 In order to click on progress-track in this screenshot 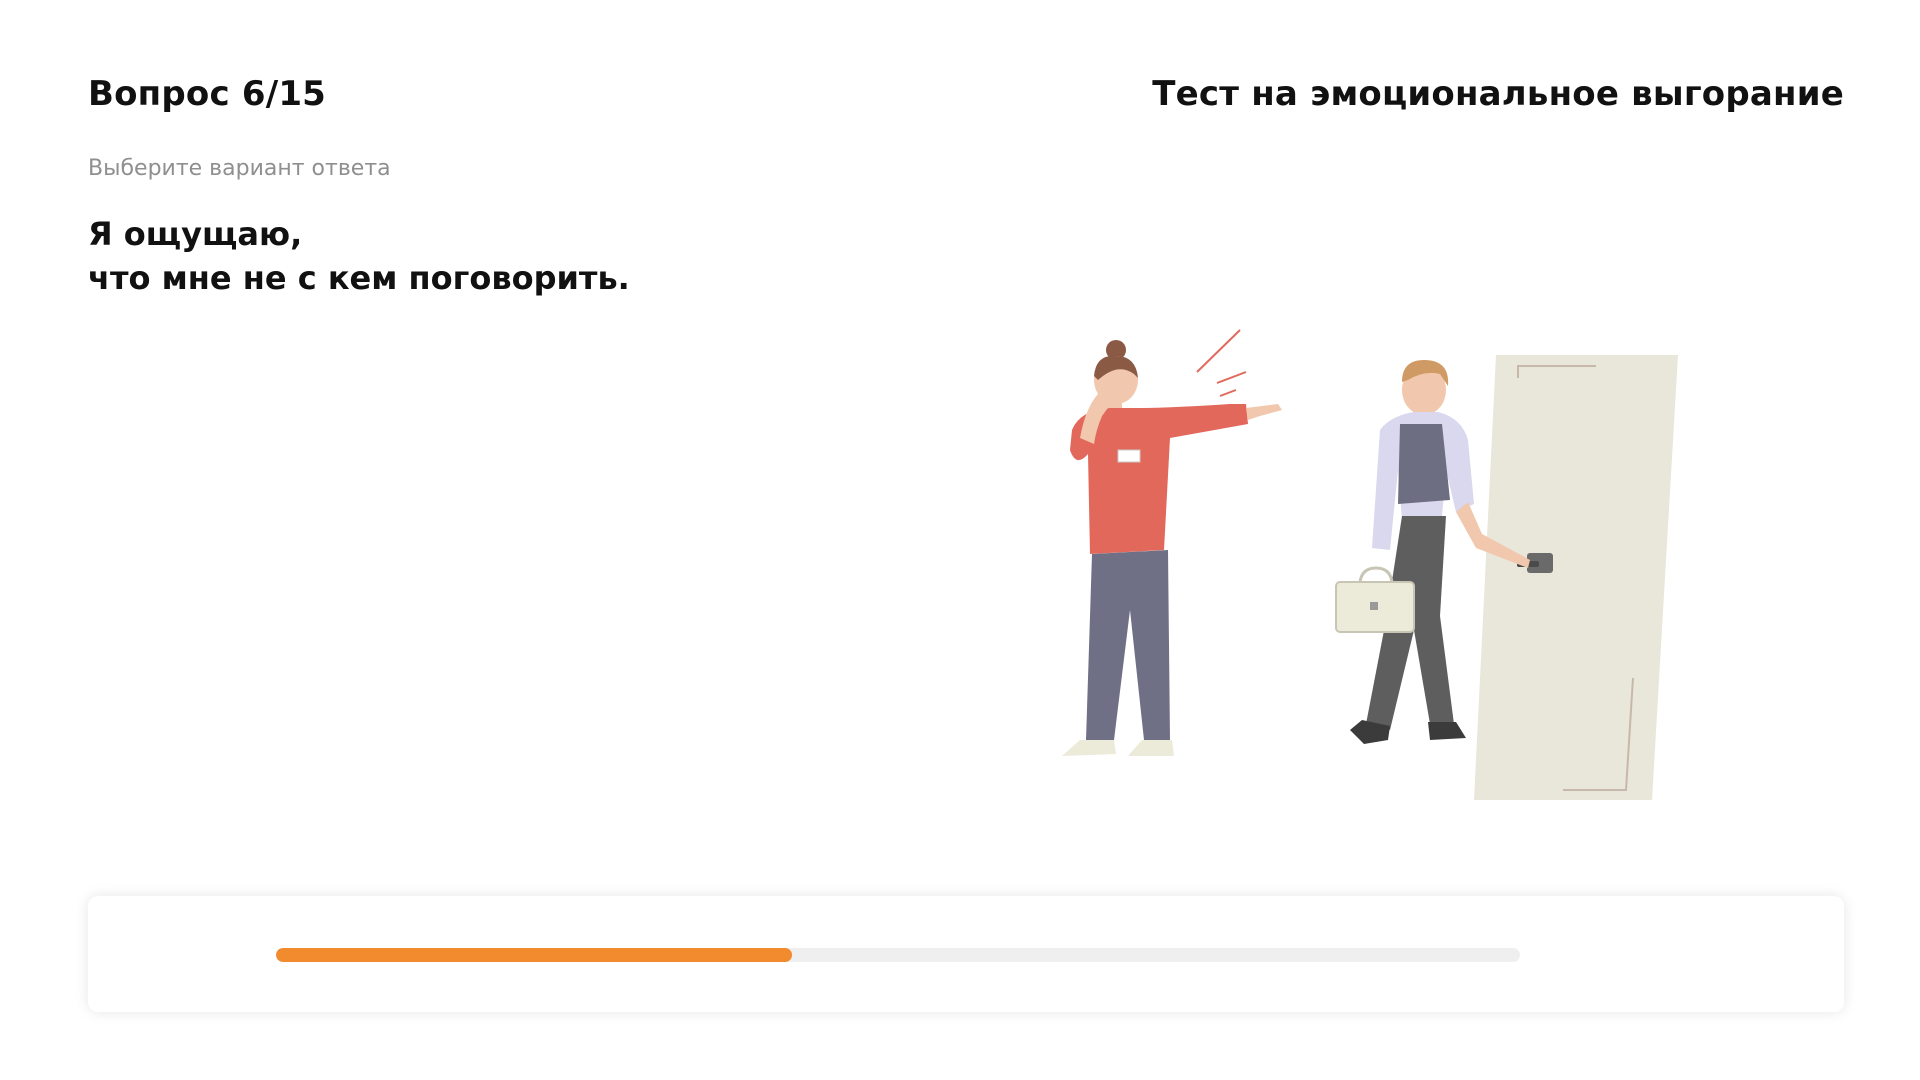, I will do `click(898, 955)`.